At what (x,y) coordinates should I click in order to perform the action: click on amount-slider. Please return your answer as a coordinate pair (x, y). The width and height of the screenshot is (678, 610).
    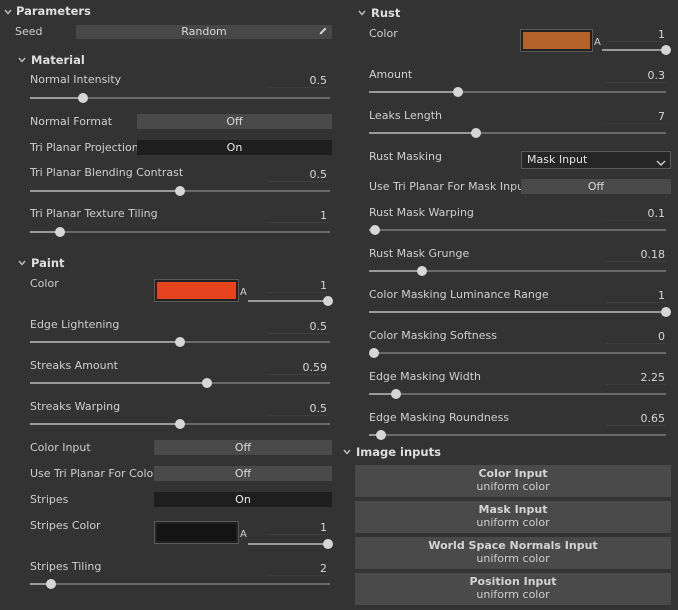
    Looking at the image, I should click on (517, 92).